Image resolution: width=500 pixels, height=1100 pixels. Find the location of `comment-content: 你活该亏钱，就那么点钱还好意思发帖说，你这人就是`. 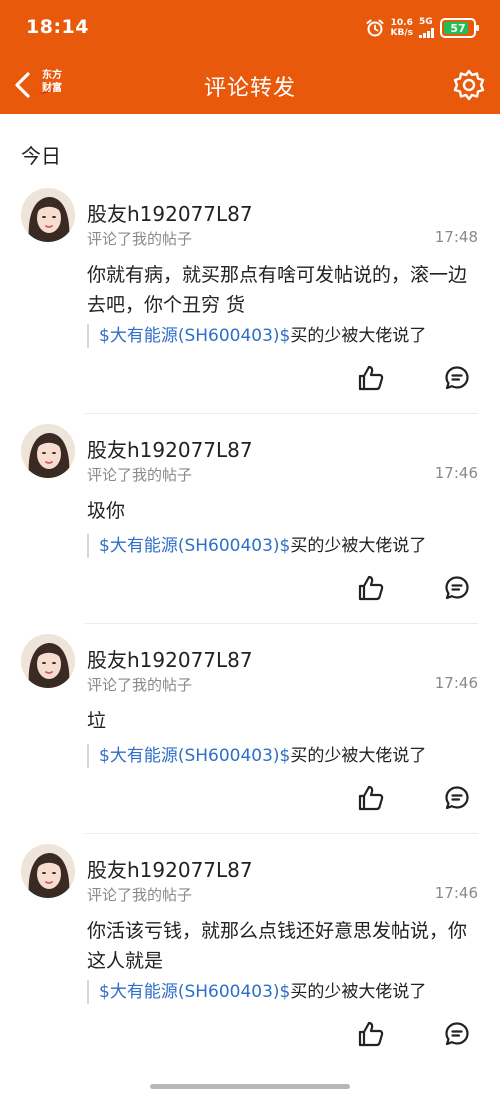

comment-content: 你活该亏钱，就那么点钱还好意思发帖说，你这人就是 is located at coordinates (277, 946).